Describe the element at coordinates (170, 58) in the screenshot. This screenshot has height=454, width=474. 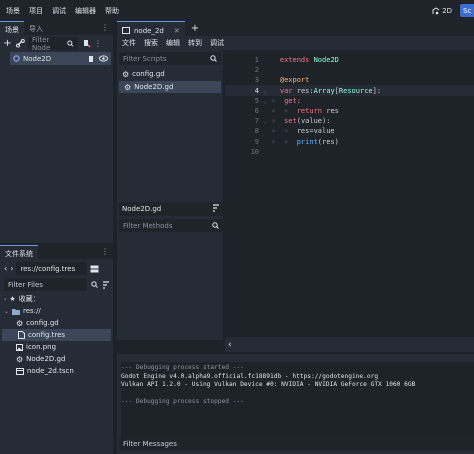
I see `filter-scripts-input: Filter Scripts` at that location.